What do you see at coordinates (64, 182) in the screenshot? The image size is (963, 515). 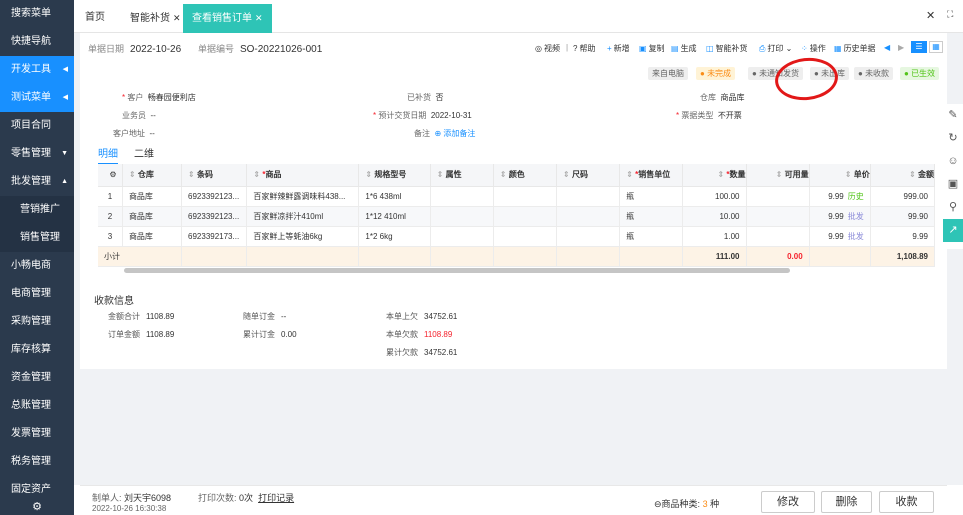 I see `chevron-icon: ▲` at bounding box center [64, 182].